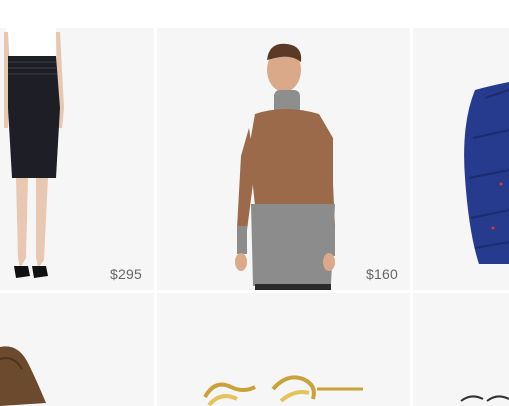 Image resolution: width=509 pixels, height=406 pixels. Describe the element at coordinates (126, 274) in the screenshot. I see `product-price: $295` at that location.